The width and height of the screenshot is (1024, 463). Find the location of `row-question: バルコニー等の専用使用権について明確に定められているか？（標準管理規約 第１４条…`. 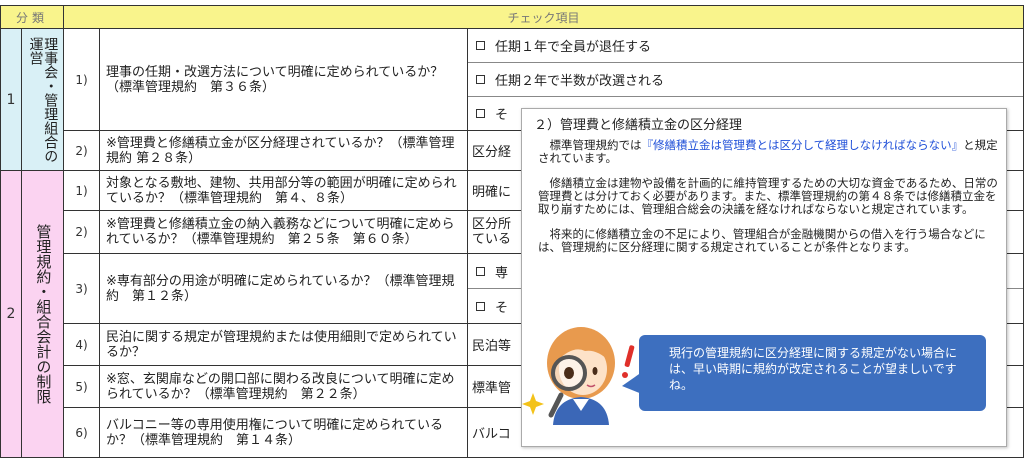

row-question: バルコニー等の専用使用権について明確に定められているか？（標準管理規約 第１４条… is located at coordinates (284, 433).